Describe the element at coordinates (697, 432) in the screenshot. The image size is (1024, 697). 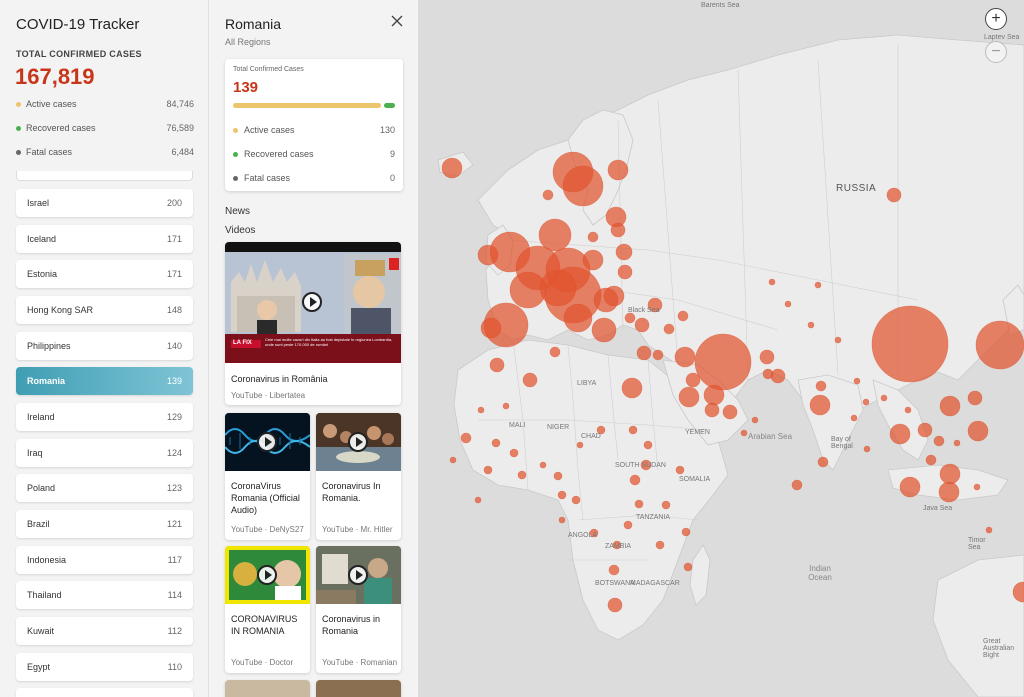
I see `map-label-yemen: YEMEN` at that location.